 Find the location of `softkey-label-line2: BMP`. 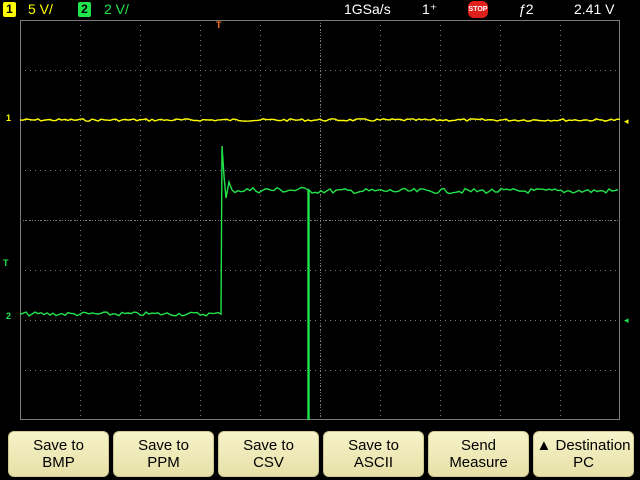

softkey-label-line2: BMP is located at coordinates (58, 462).